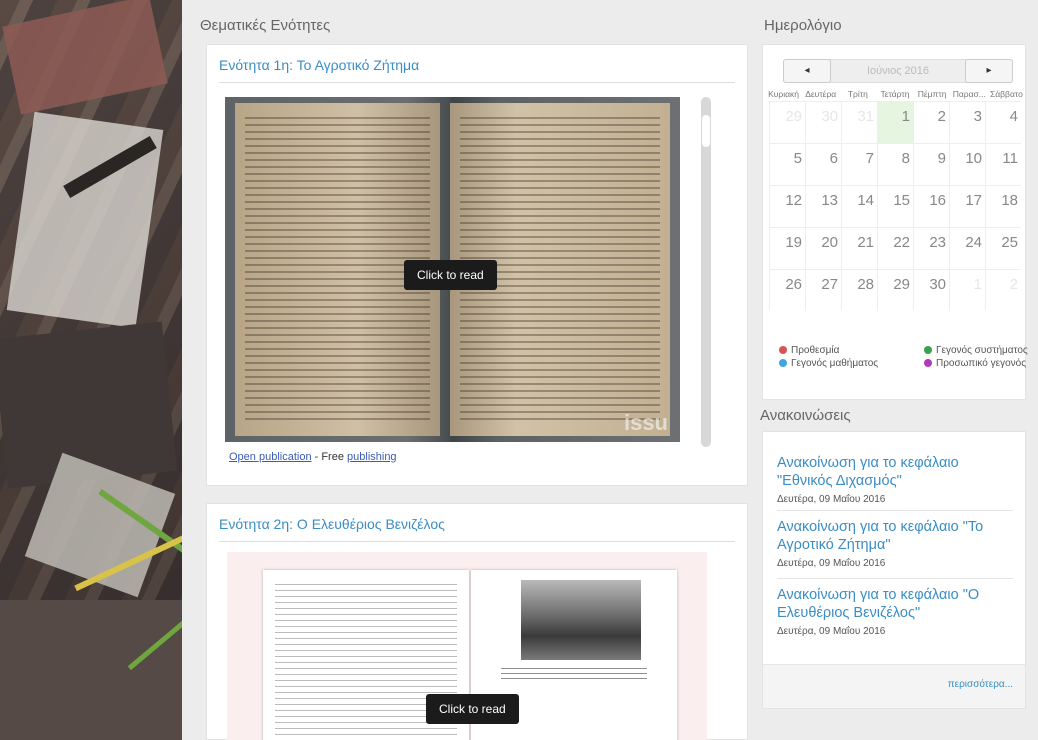  Describe the element at coordinates (805, 415) in the screenshot. I see `announcements-title: Ανακοινώσεις` at that location.